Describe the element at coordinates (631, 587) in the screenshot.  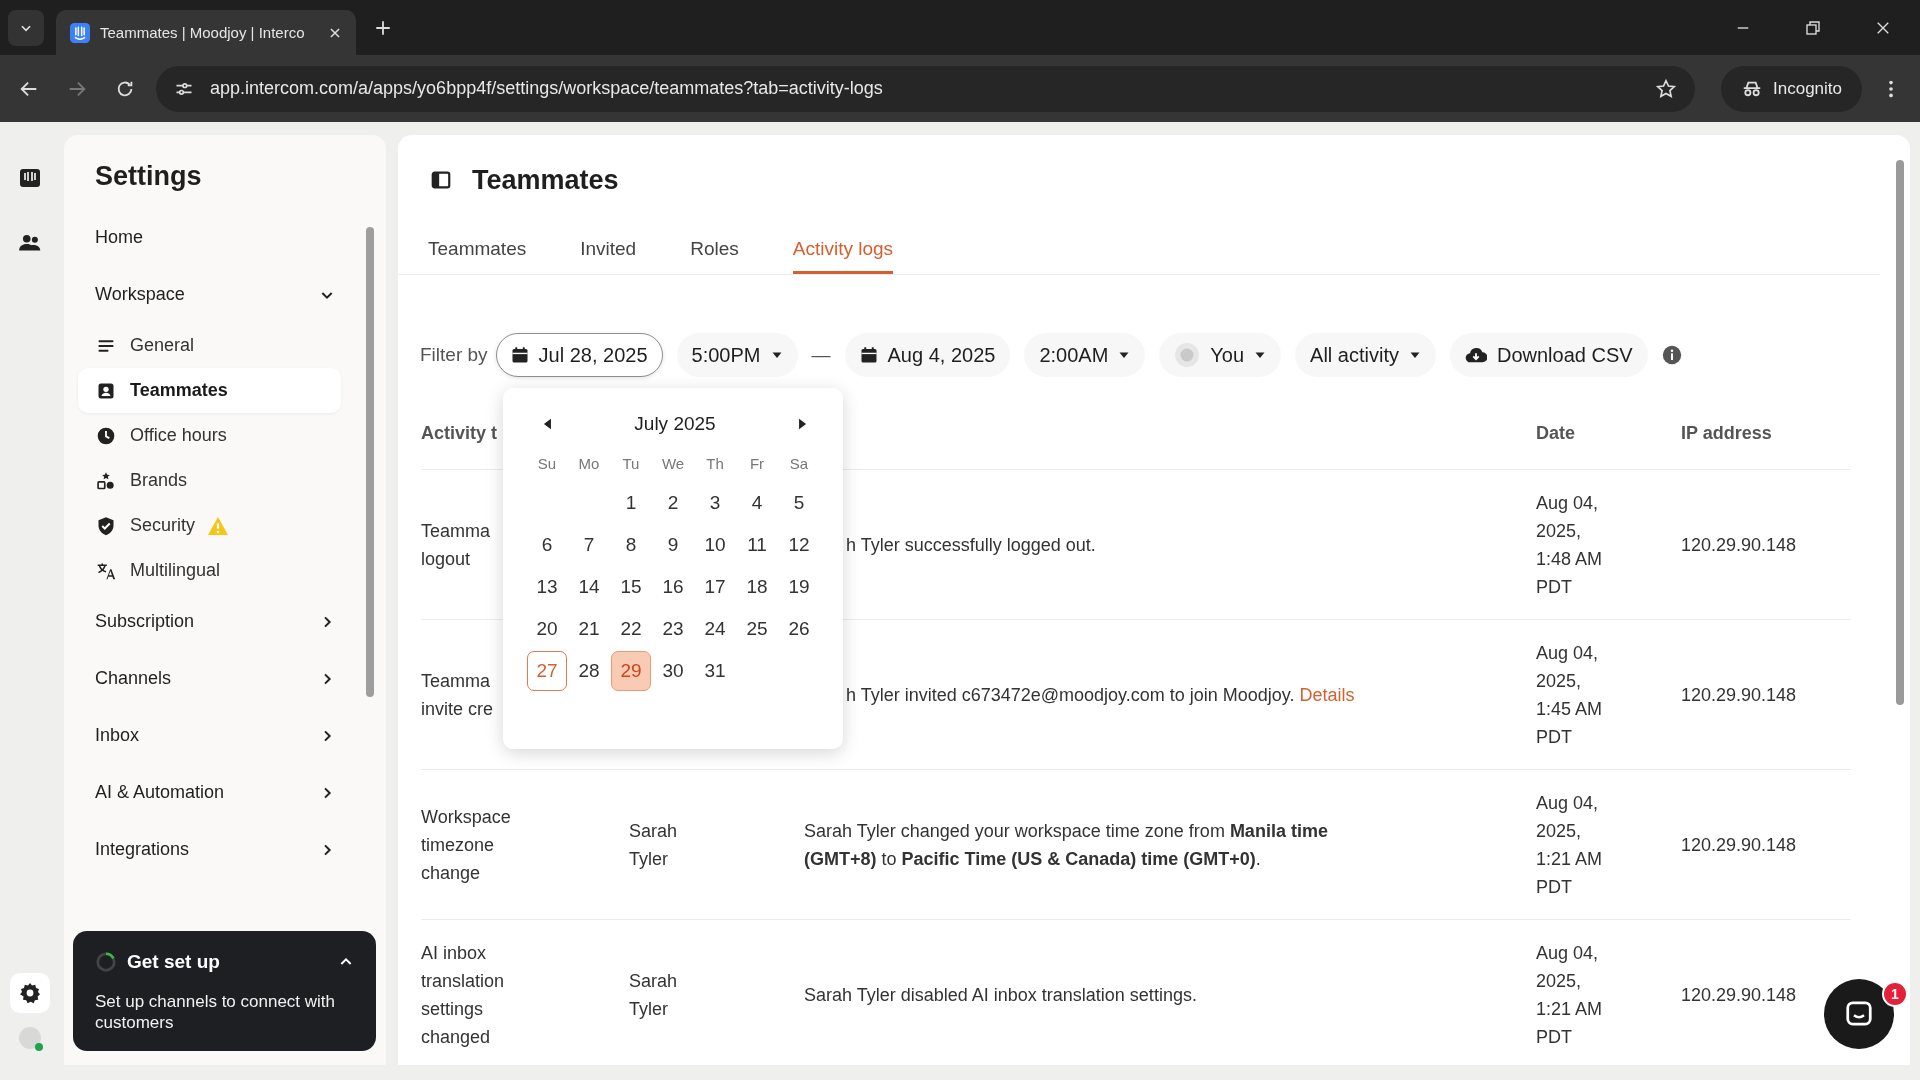
I see `calendar-day: 15` at that location.